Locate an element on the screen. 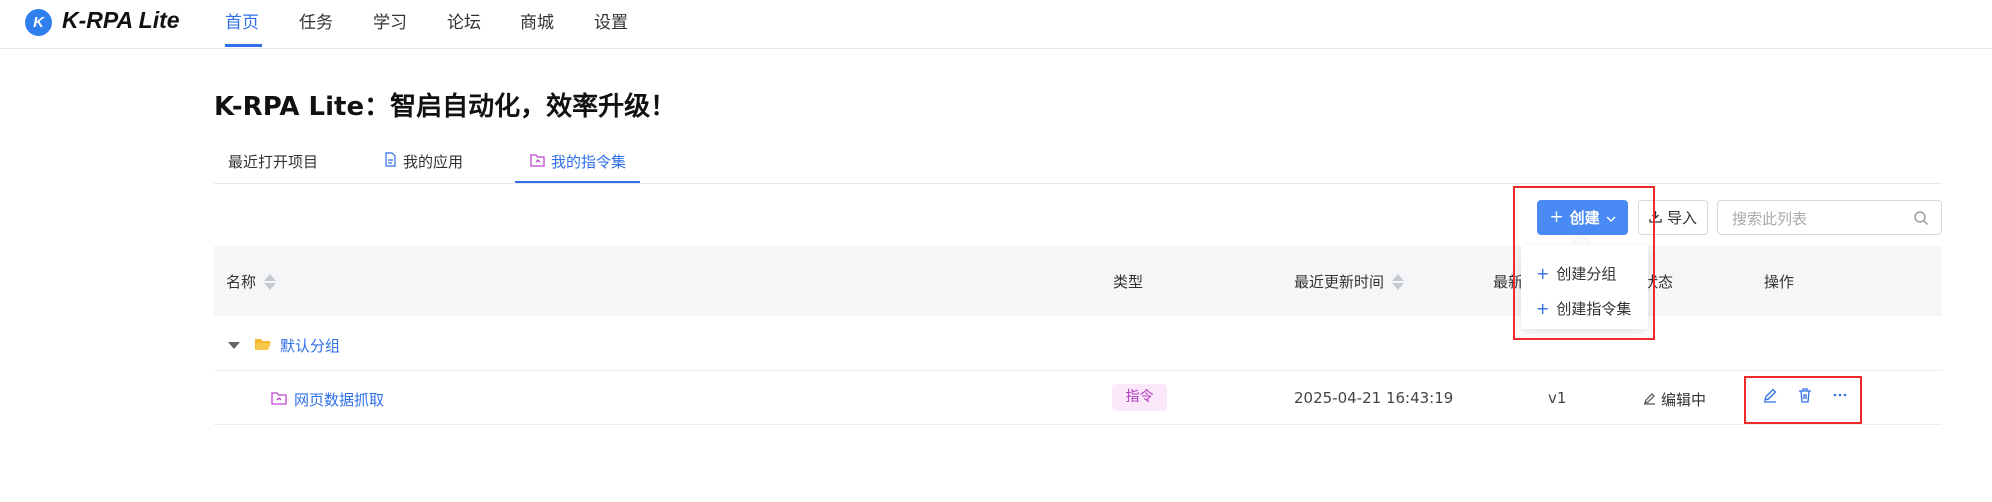 The width and height of the screenshot is (1992, 502). nav-item-forum: 论坛 is located at coordinates (464, 20).